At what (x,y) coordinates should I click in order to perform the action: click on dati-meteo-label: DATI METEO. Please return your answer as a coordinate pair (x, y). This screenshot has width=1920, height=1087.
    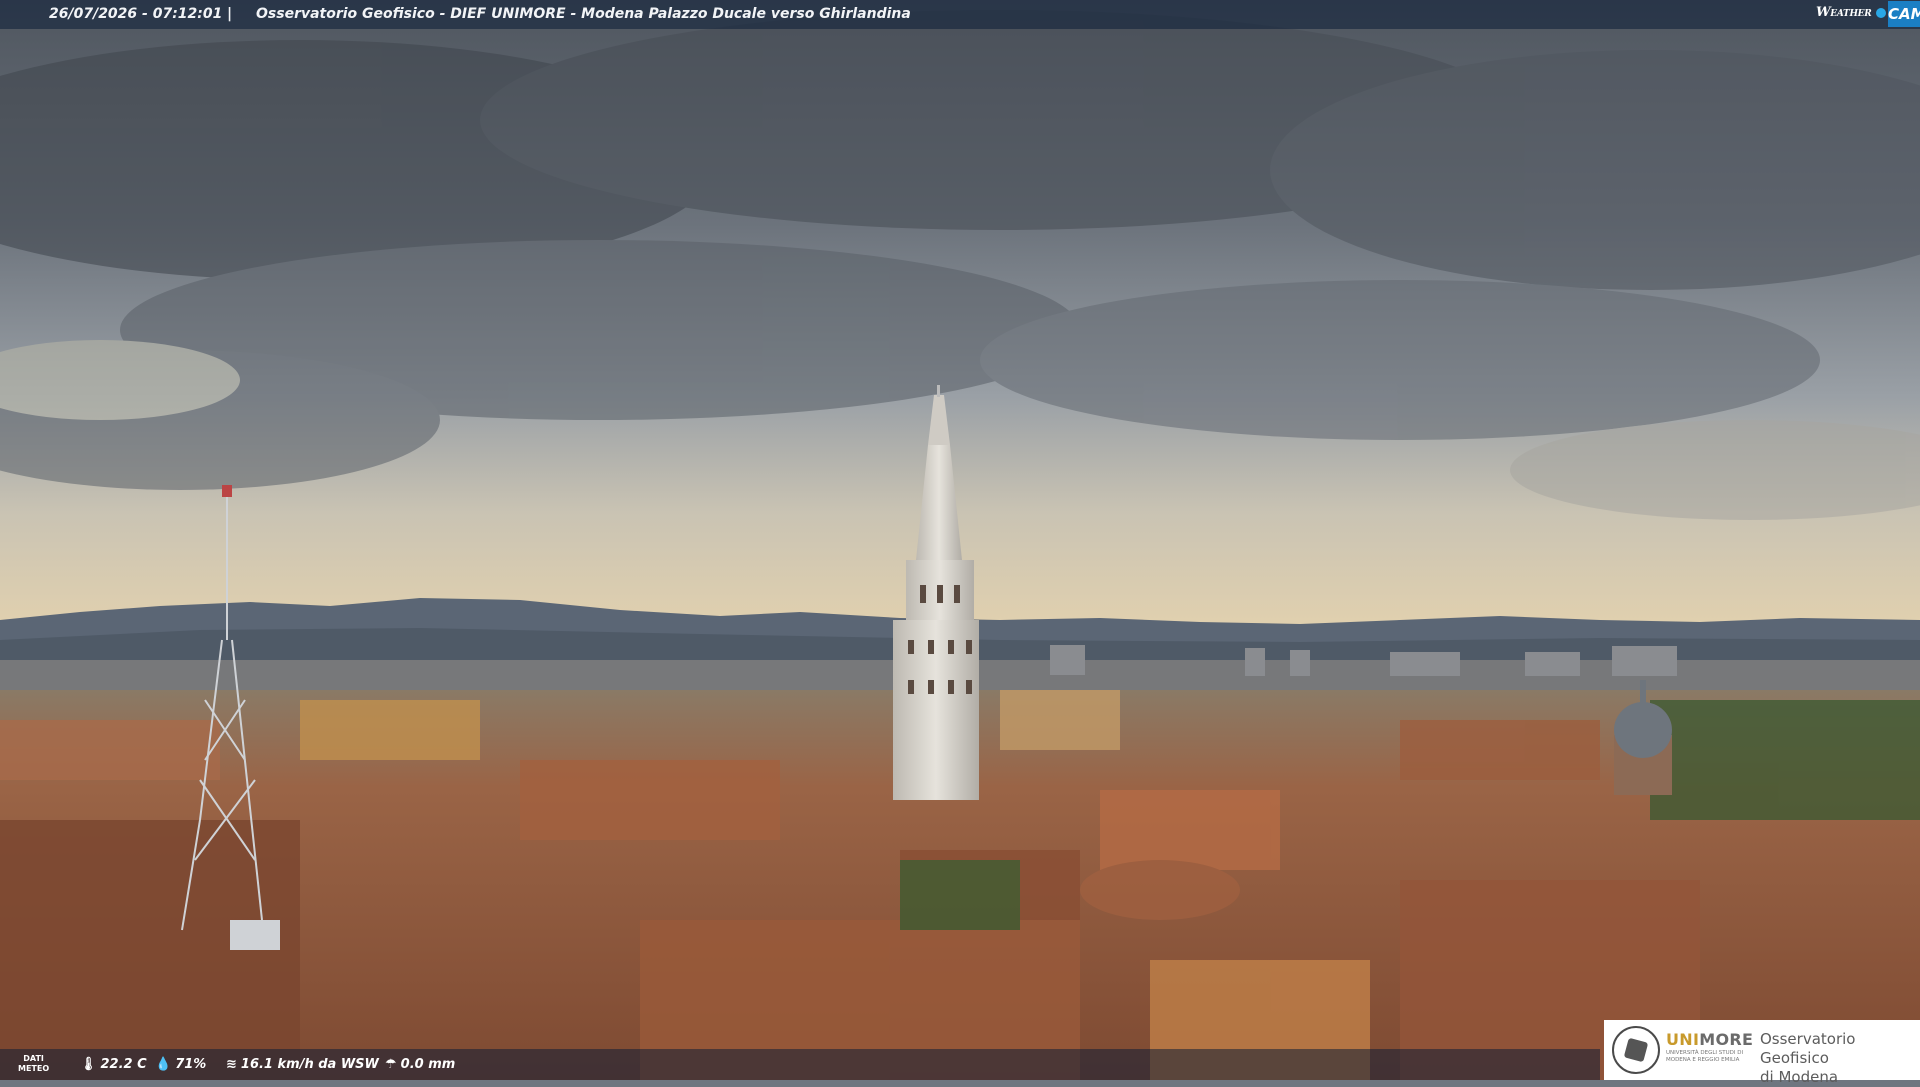
    Looking at the image, I should click on (34, 1063).